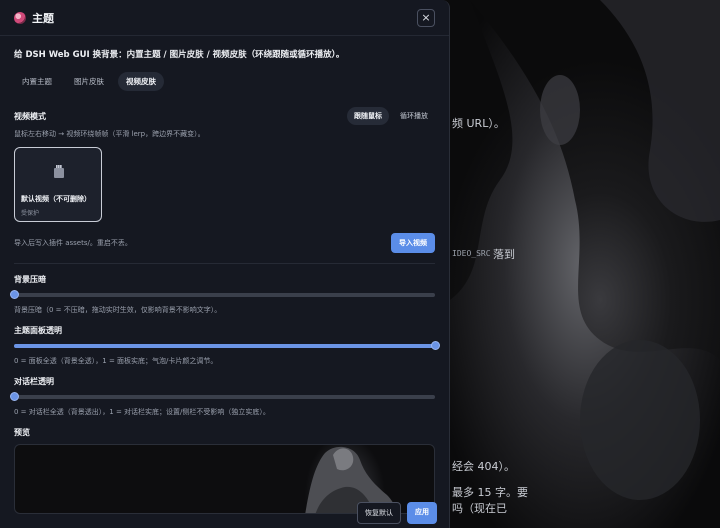  Describe the element at coordinates (141, 81) in the screenshot. I see `tab-video-skin: 视频皮肤` at that location.